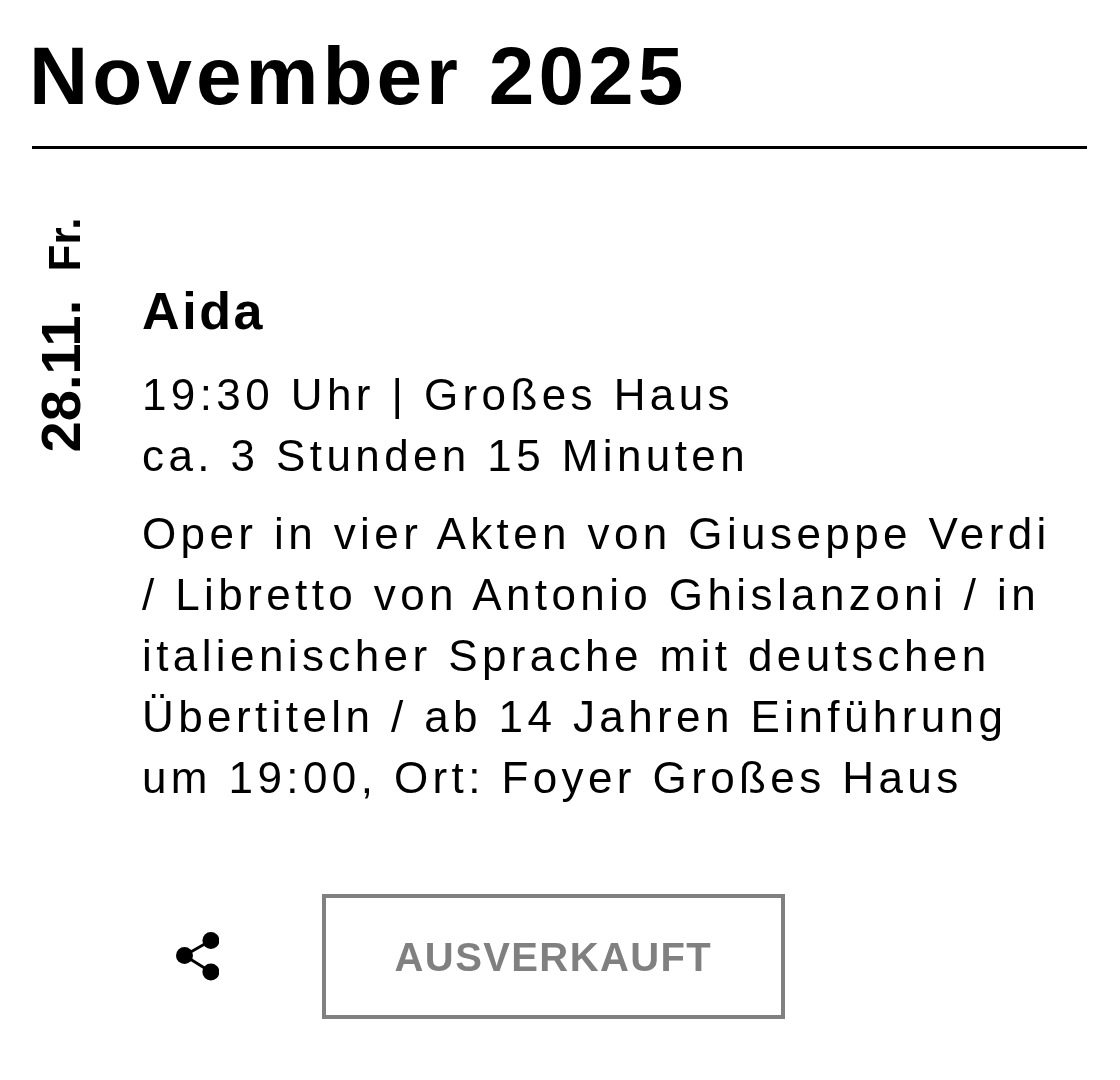 The height and width of the screenshot is (1080, 1120). I want to click on weekday-label: Fr., so click(64, 245).